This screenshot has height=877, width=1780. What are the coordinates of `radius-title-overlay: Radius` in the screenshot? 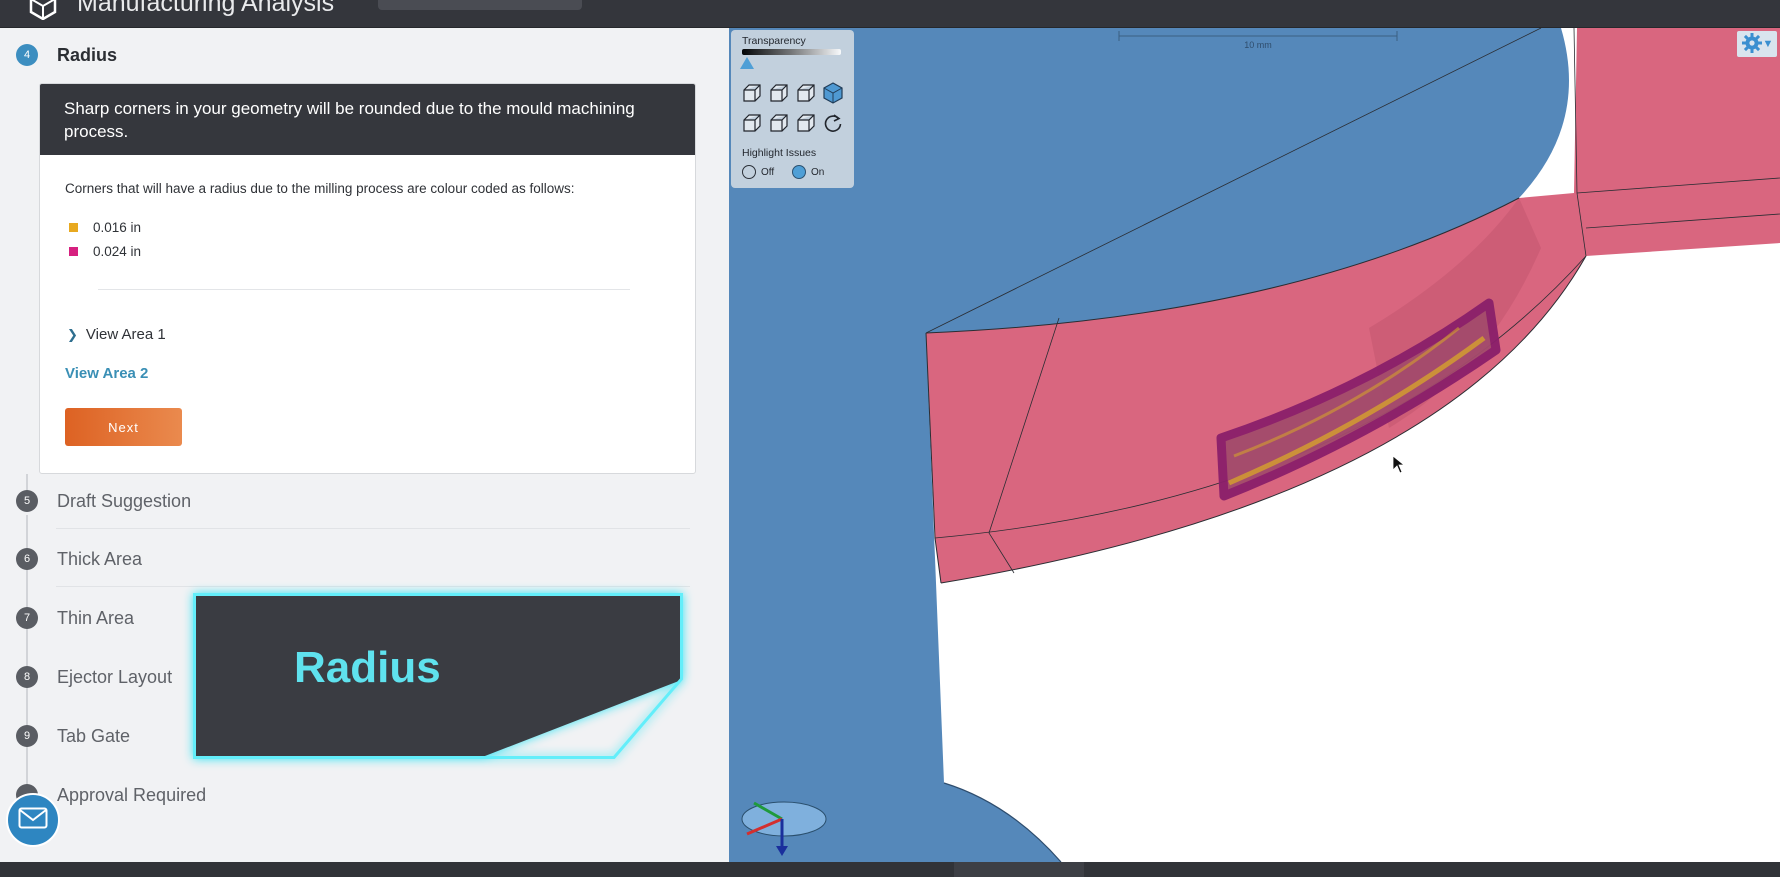 It's located at (438, 676).